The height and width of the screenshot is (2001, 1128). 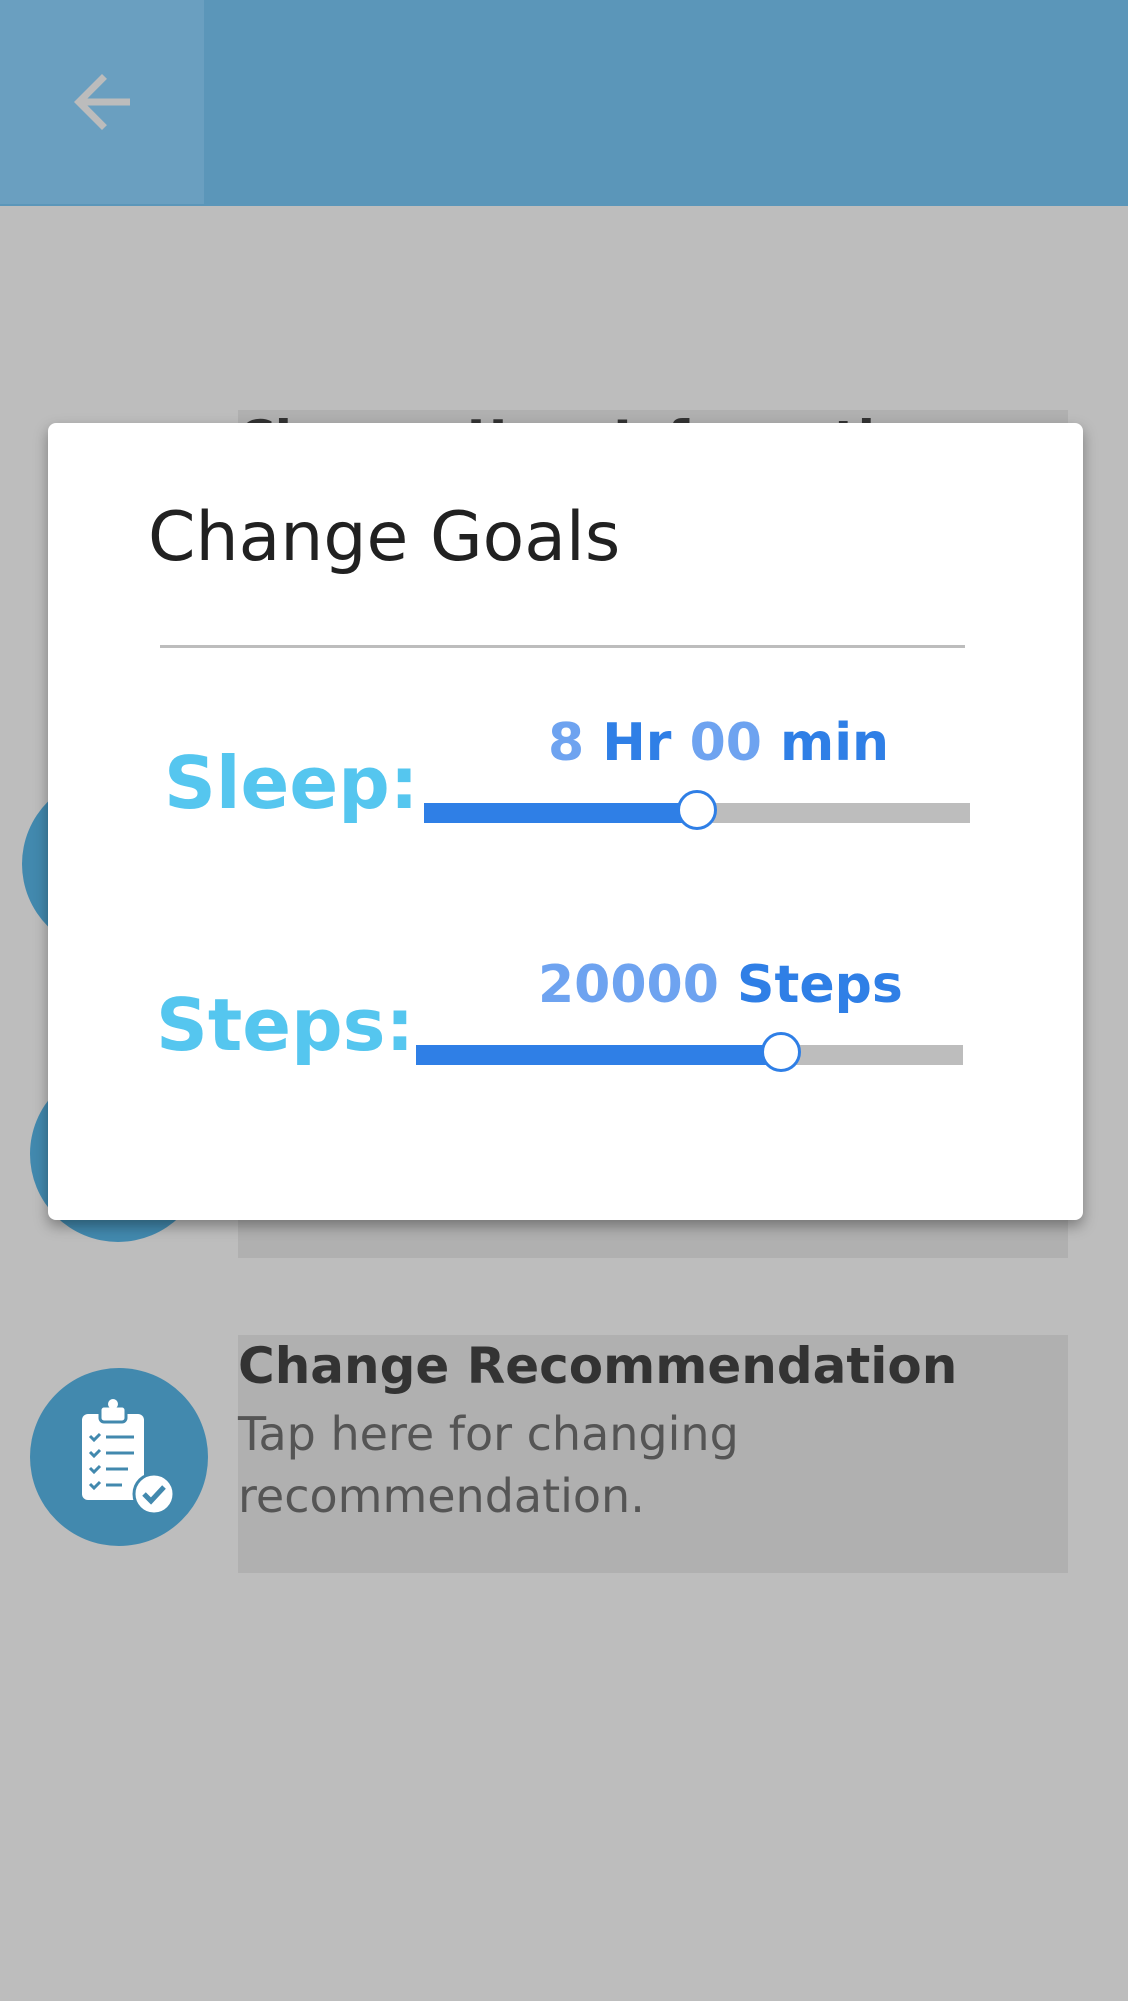 I want to click on sleep-value: 8 Hr 00 min, so click(x=718, y=743).